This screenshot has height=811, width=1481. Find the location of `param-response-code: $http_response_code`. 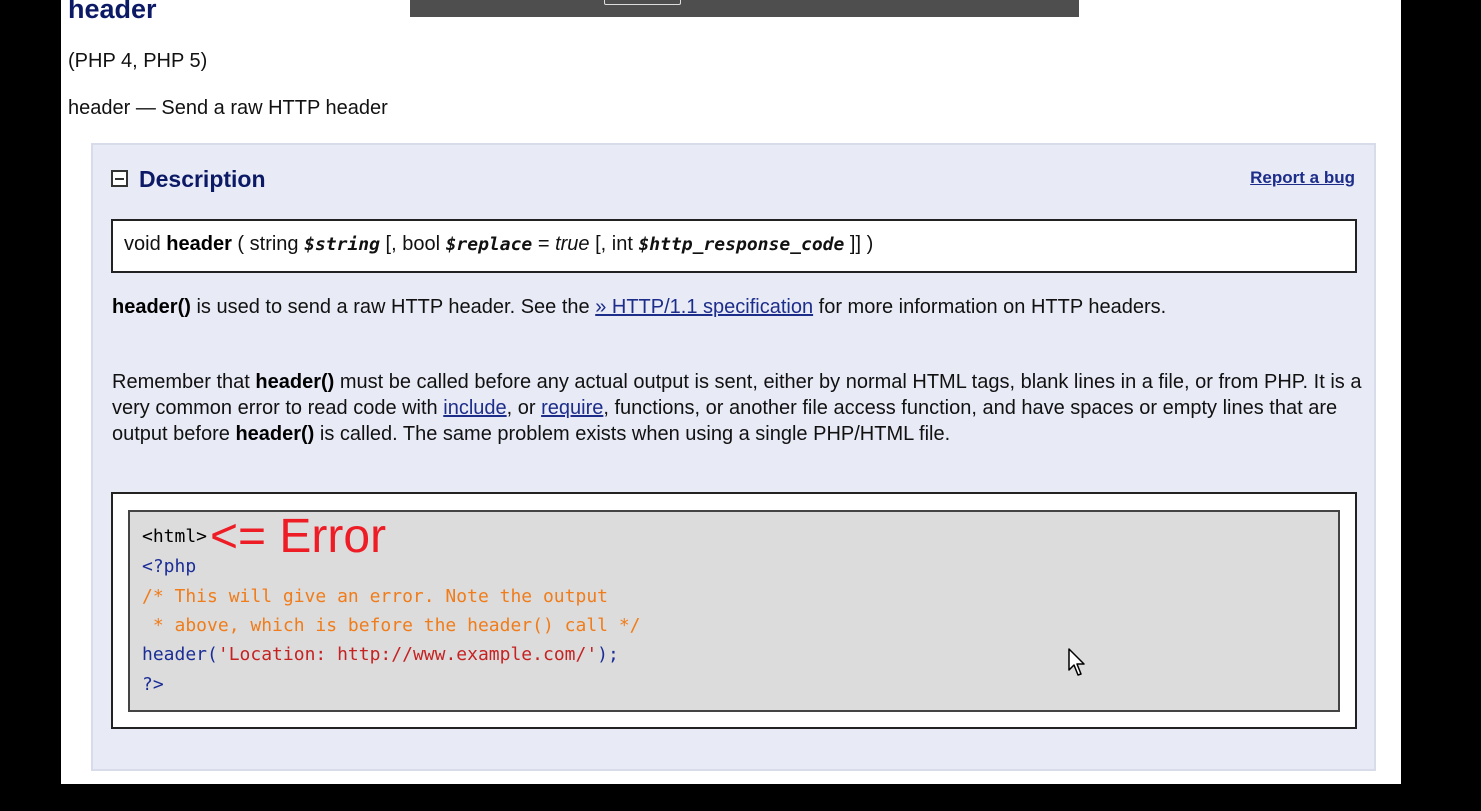

param-response-code: $http_response_code is located at coordinates (741, 244).